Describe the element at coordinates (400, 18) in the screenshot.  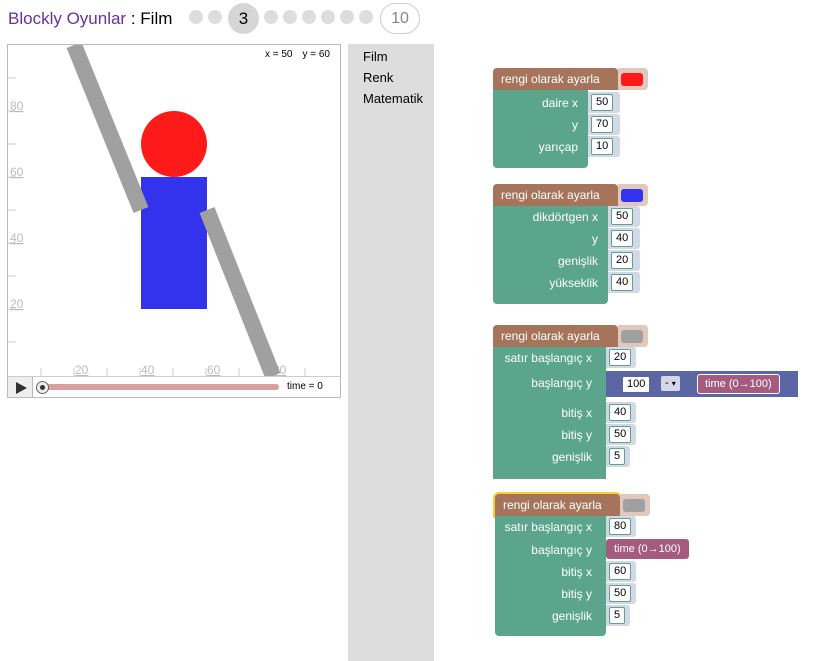
I see `level-dot-last: 10` at that location.